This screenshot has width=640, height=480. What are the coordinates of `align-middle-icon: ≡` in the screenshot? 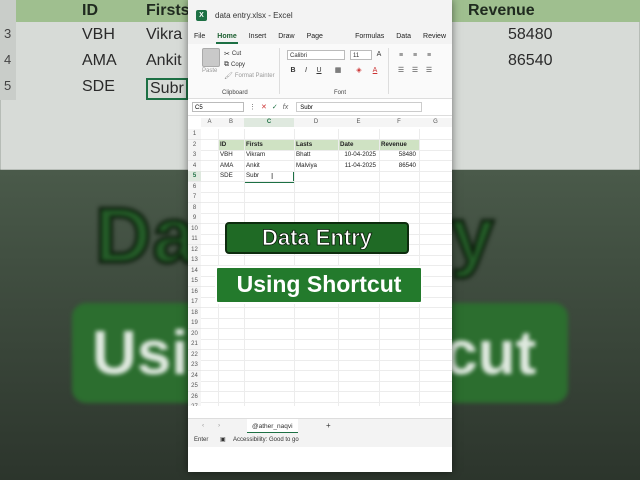 It's located at (415, 56).